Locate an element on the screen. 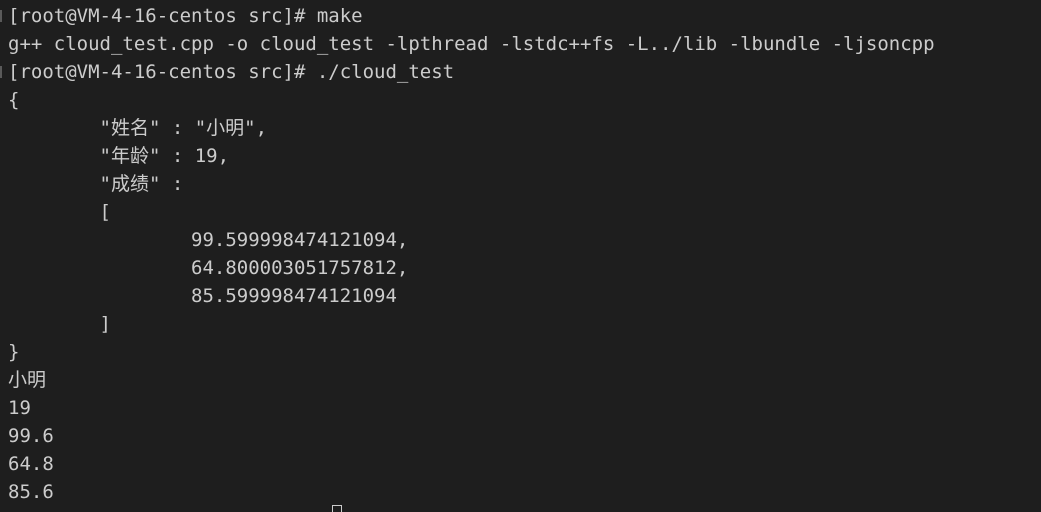 The image size is (1041, 512). prompt-line-run: [root@VM-4-16-centos src]# ./cloud_test is located at coordinates (231, 72).